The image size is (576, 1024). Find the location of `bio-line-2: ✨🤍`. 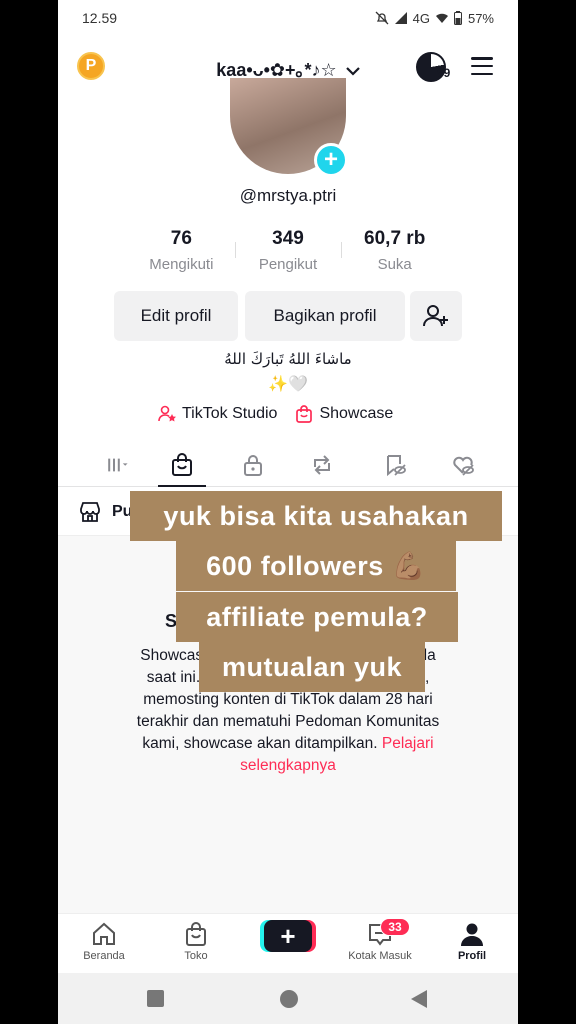

bio-line-2: ✨🤍 is located at coordinates (288, 383).